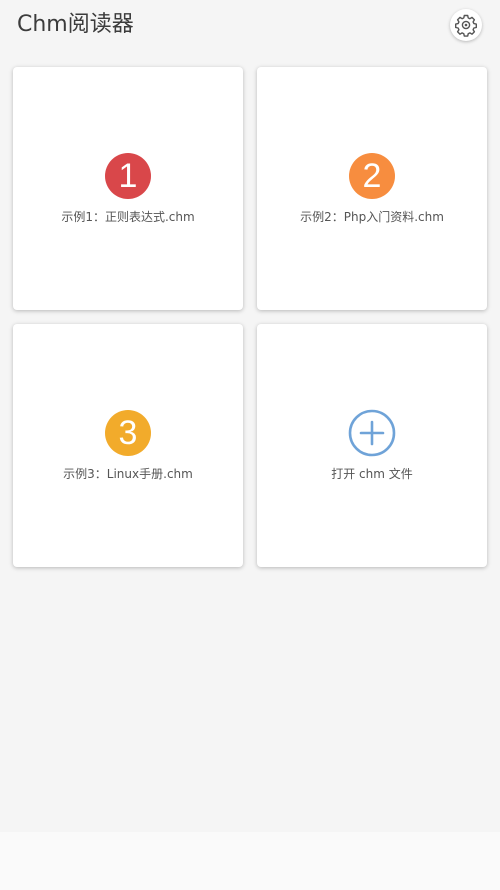 The image size is (500, 890). I want to click on gear-icon, so click(466, 25).